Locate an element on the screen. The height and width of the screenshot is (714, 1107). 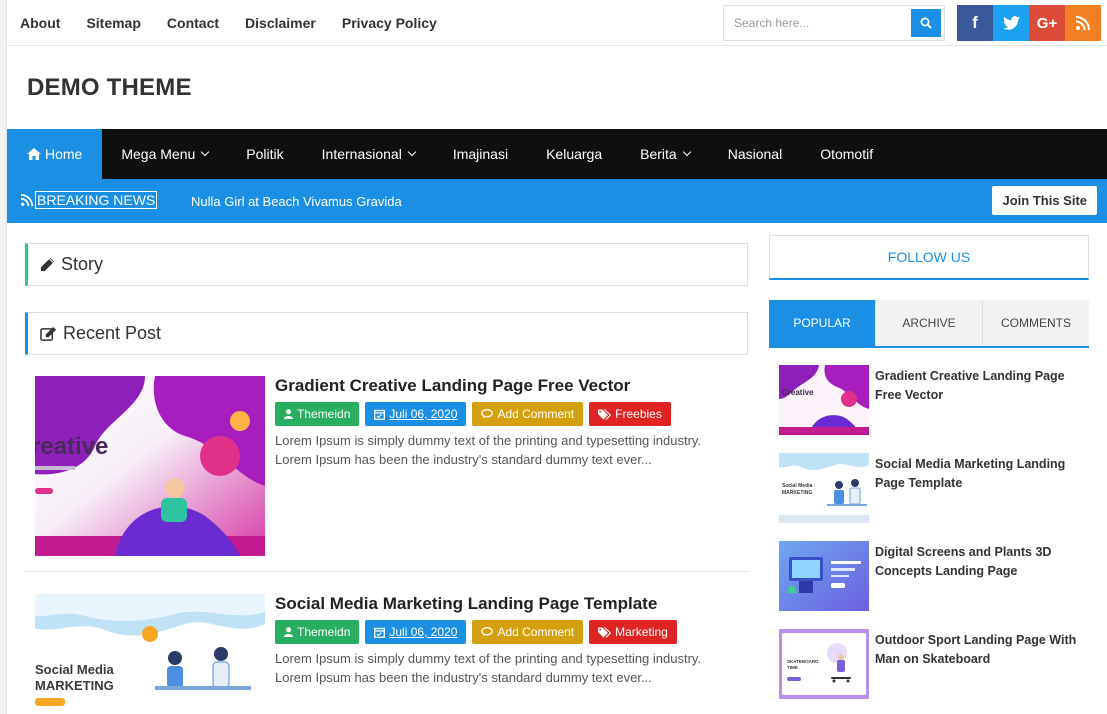
search-button is located at coordinates (926, 23).